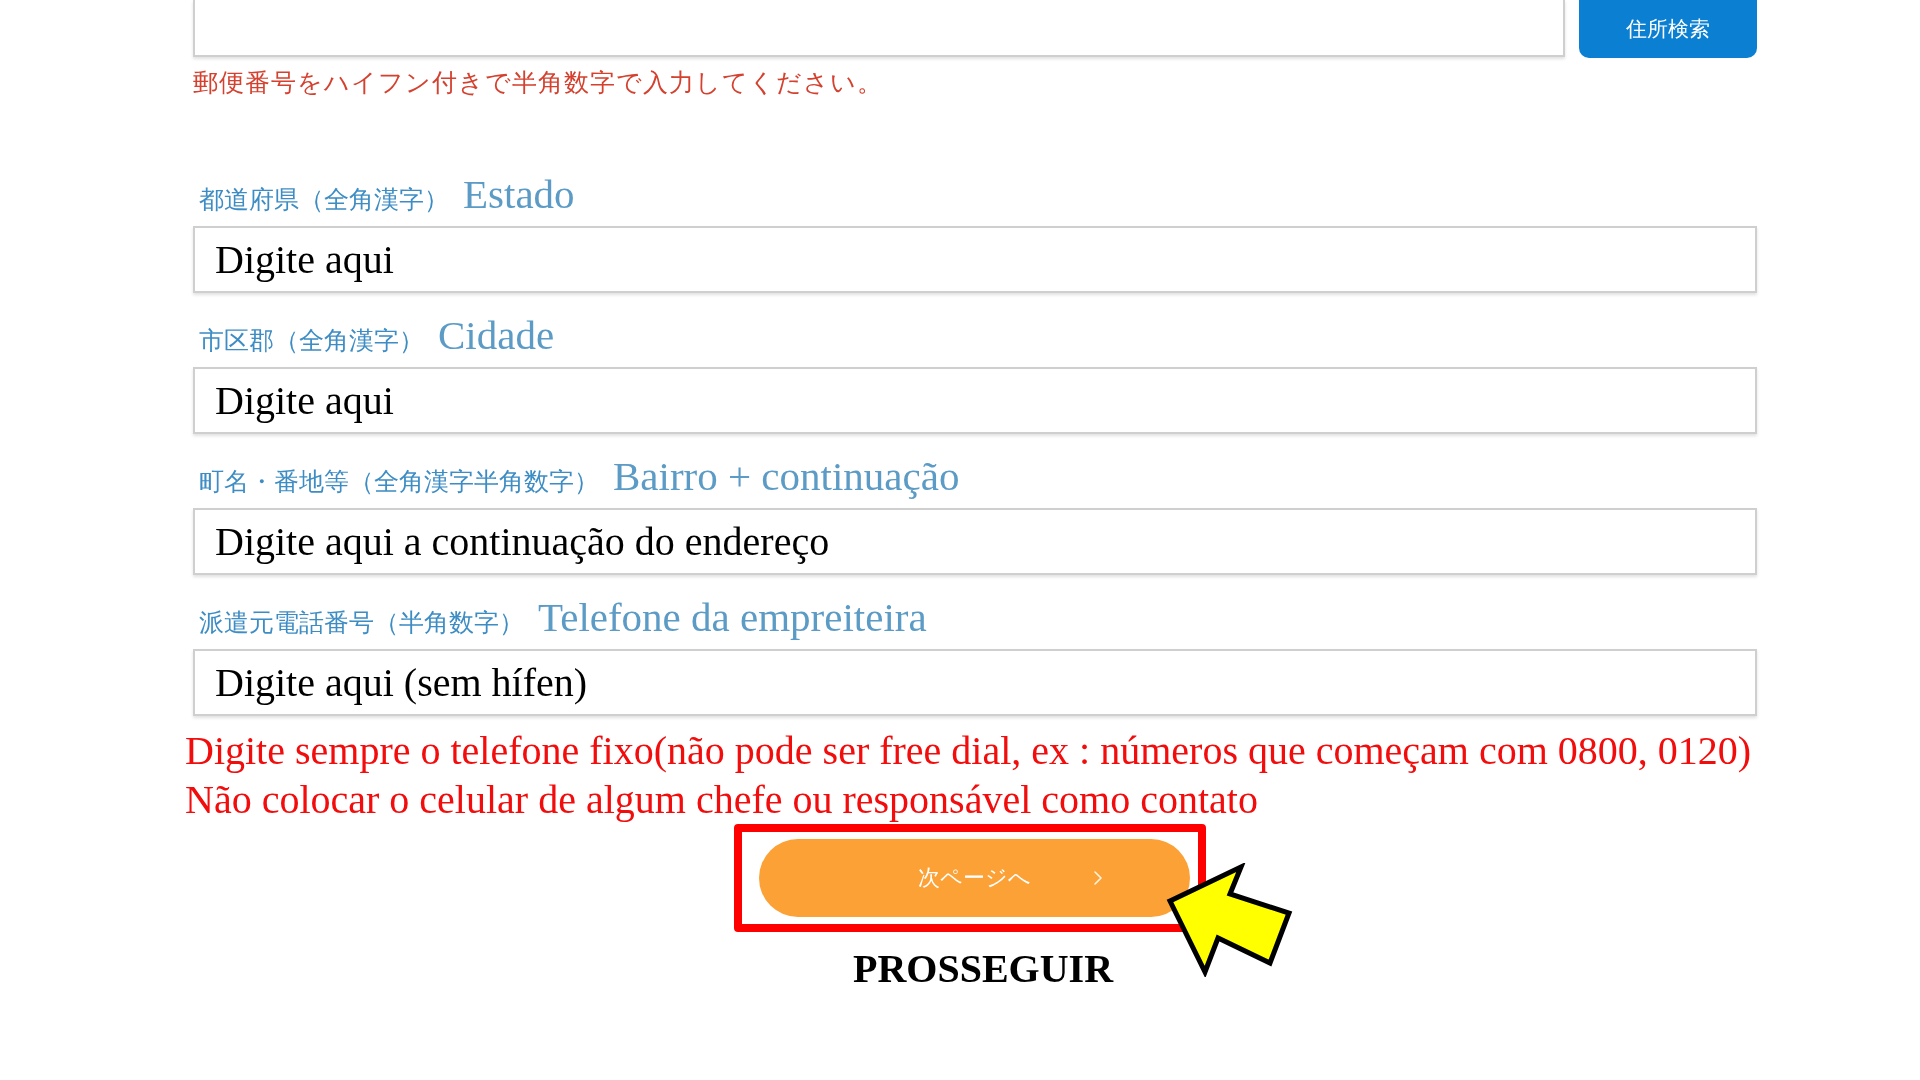 The height and width of the screenshot is (1080, 1920). Describe the element at coordinates (538, 83) in the screenshot. I see `hint-text: 郵便番号をハイフン付きで半角数字で入力してください。` at that location.